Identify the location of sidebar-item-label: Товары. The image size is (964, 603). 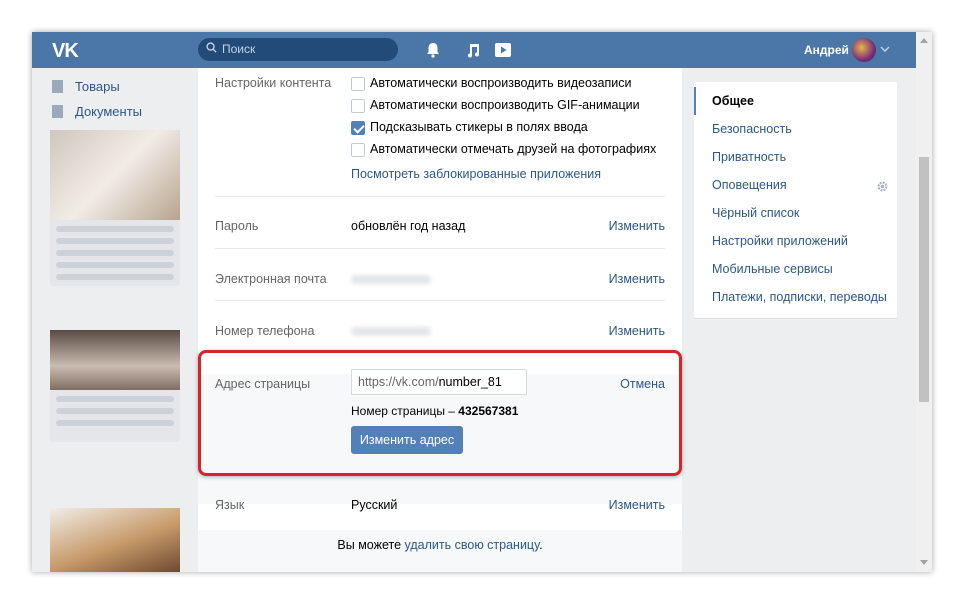
(97, 86).